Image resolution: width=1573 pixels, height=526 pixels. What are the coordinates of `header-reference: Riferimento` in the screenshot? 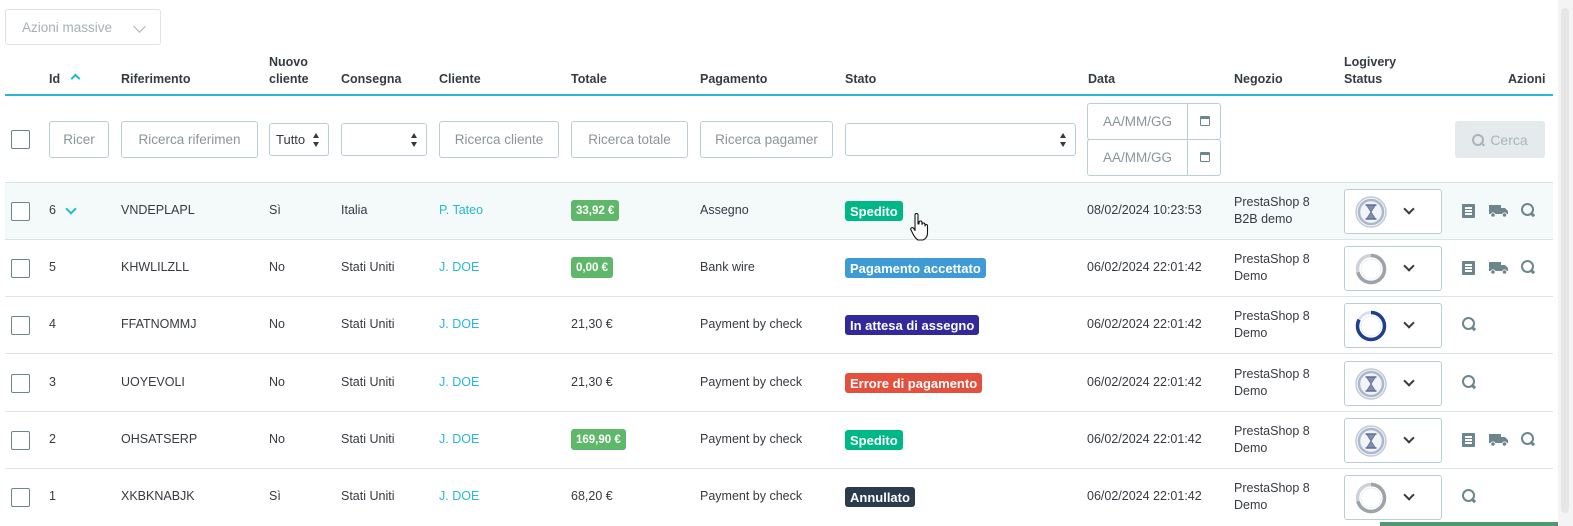 It's located at (155, 79).